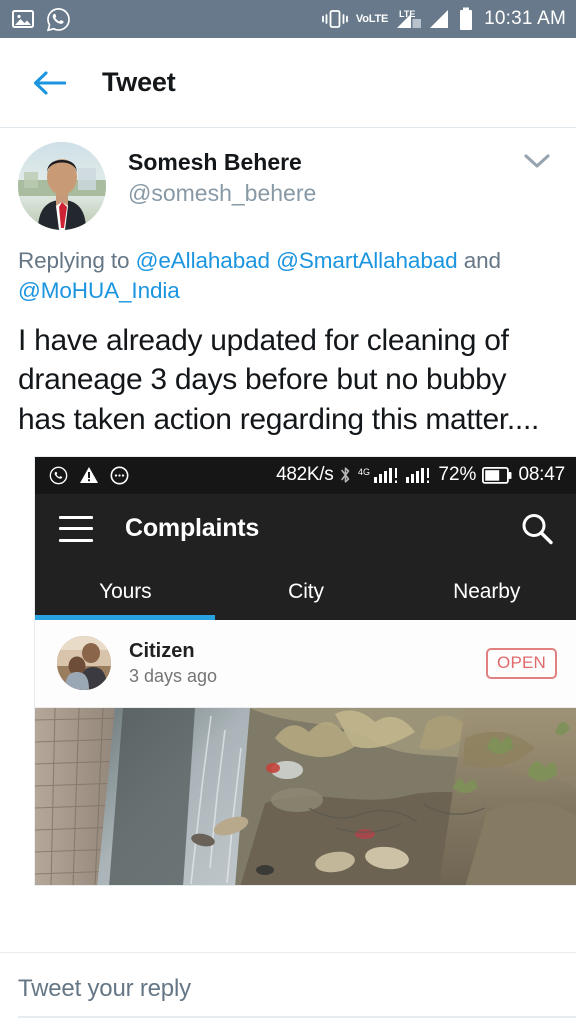 Image resolution: width=576 pixels, height=1024 pixels. I want to click on tweet-author-row: Somesh Behere @somesh_behere, so click(288, 186).